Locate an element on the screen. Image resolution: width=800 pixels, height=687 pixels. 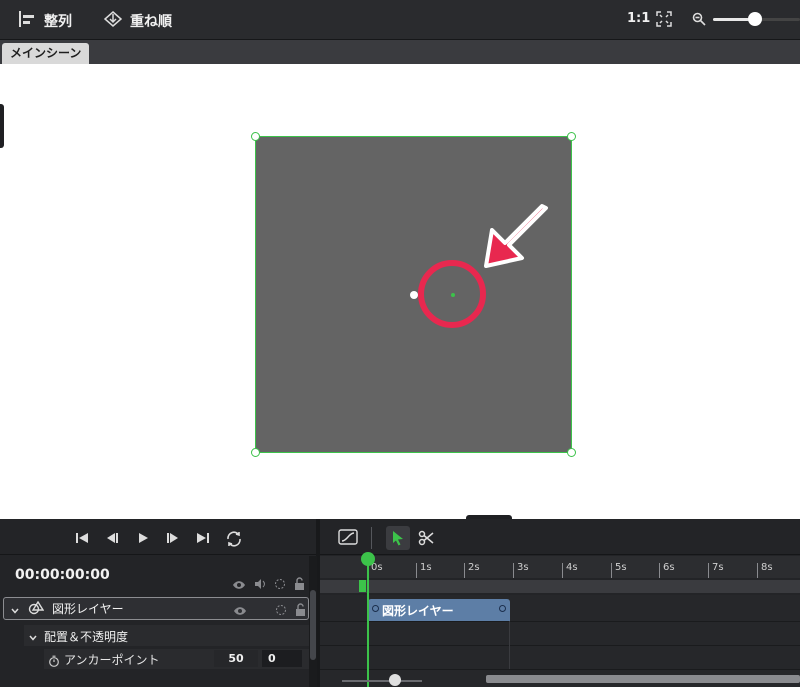
shape-layer-icon is located at coordinates (36, 609).